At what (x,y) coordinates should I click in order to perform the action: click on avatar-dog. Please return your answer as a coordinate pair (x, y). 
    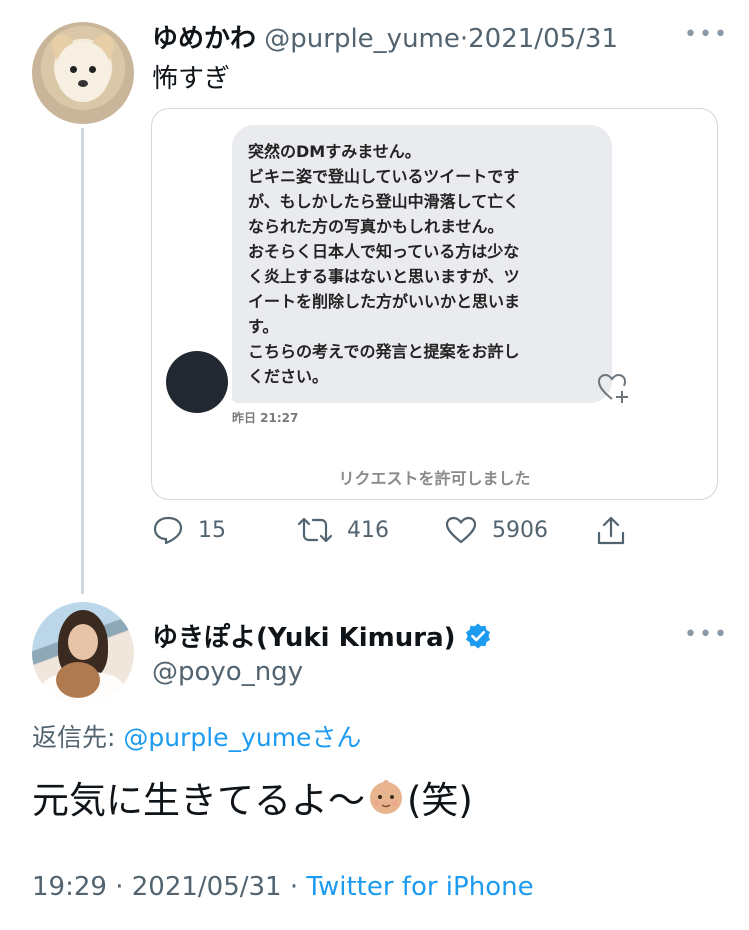
    Looking at the image, I should click on (78, 680).